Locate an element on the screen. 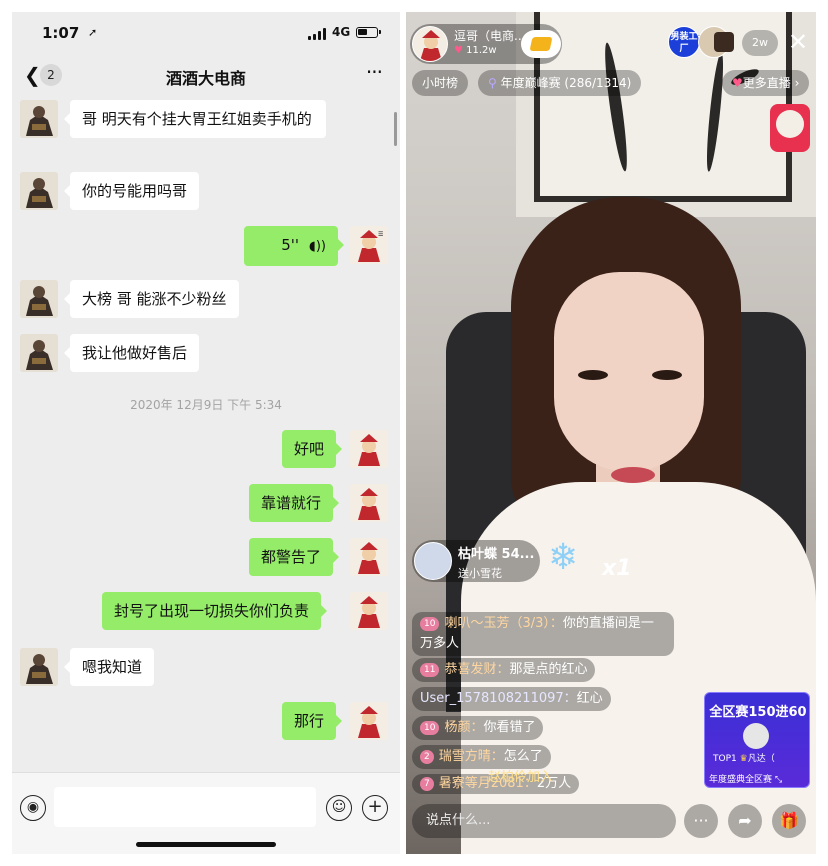 The image size is (828, 866). red-envelope-button is located at coordinates (790, 128).